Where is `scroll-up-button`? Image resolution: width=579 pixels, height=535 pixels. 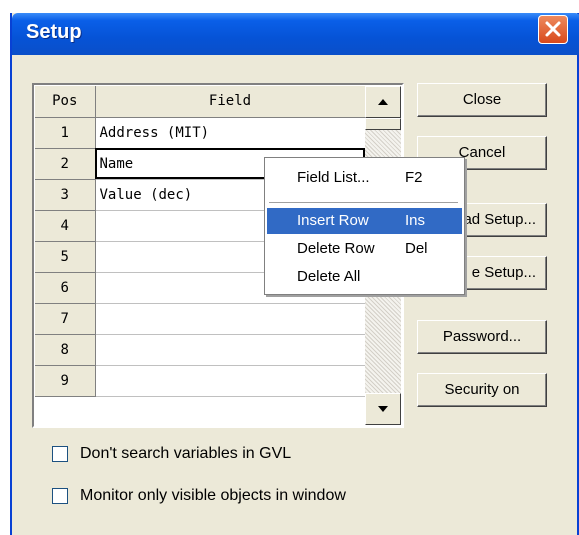
scroll-up-button is located at coordinates (383, 102).